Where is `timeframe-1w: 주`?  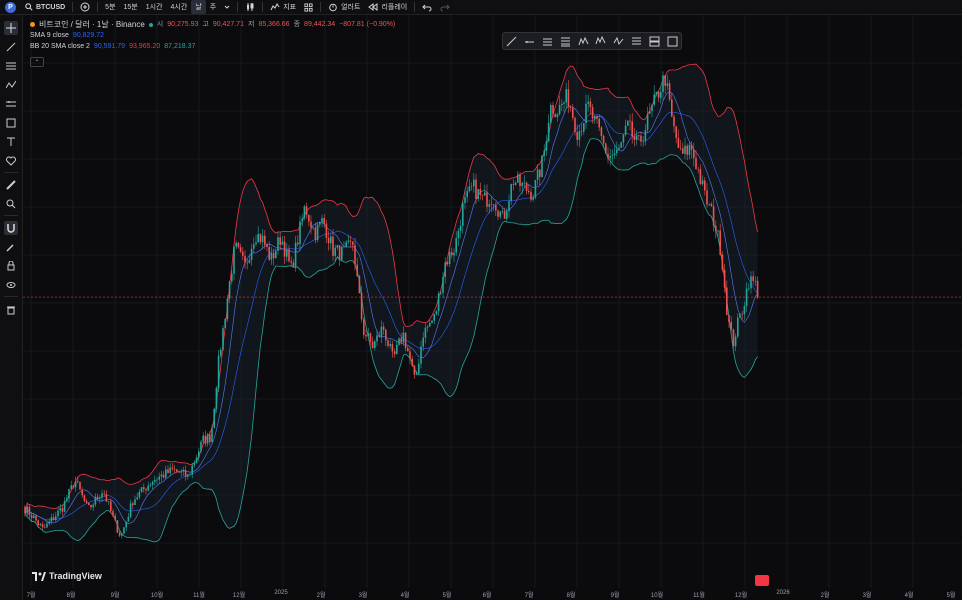 timeframe-1w: 주 is located at coordinates (213, 7).